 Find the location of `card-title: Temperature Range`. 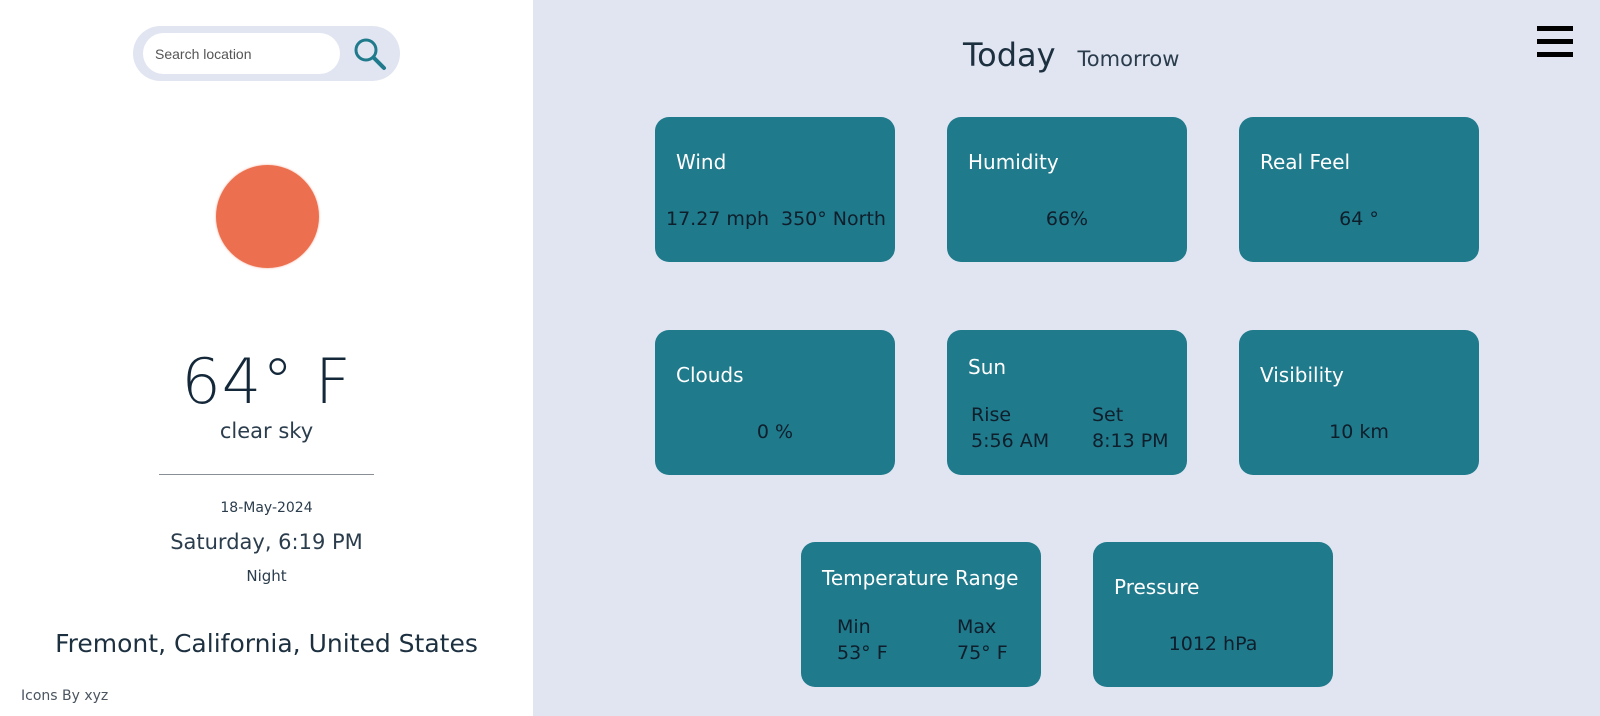

card-title: Temperature Range is located at coordinates (920, 578).